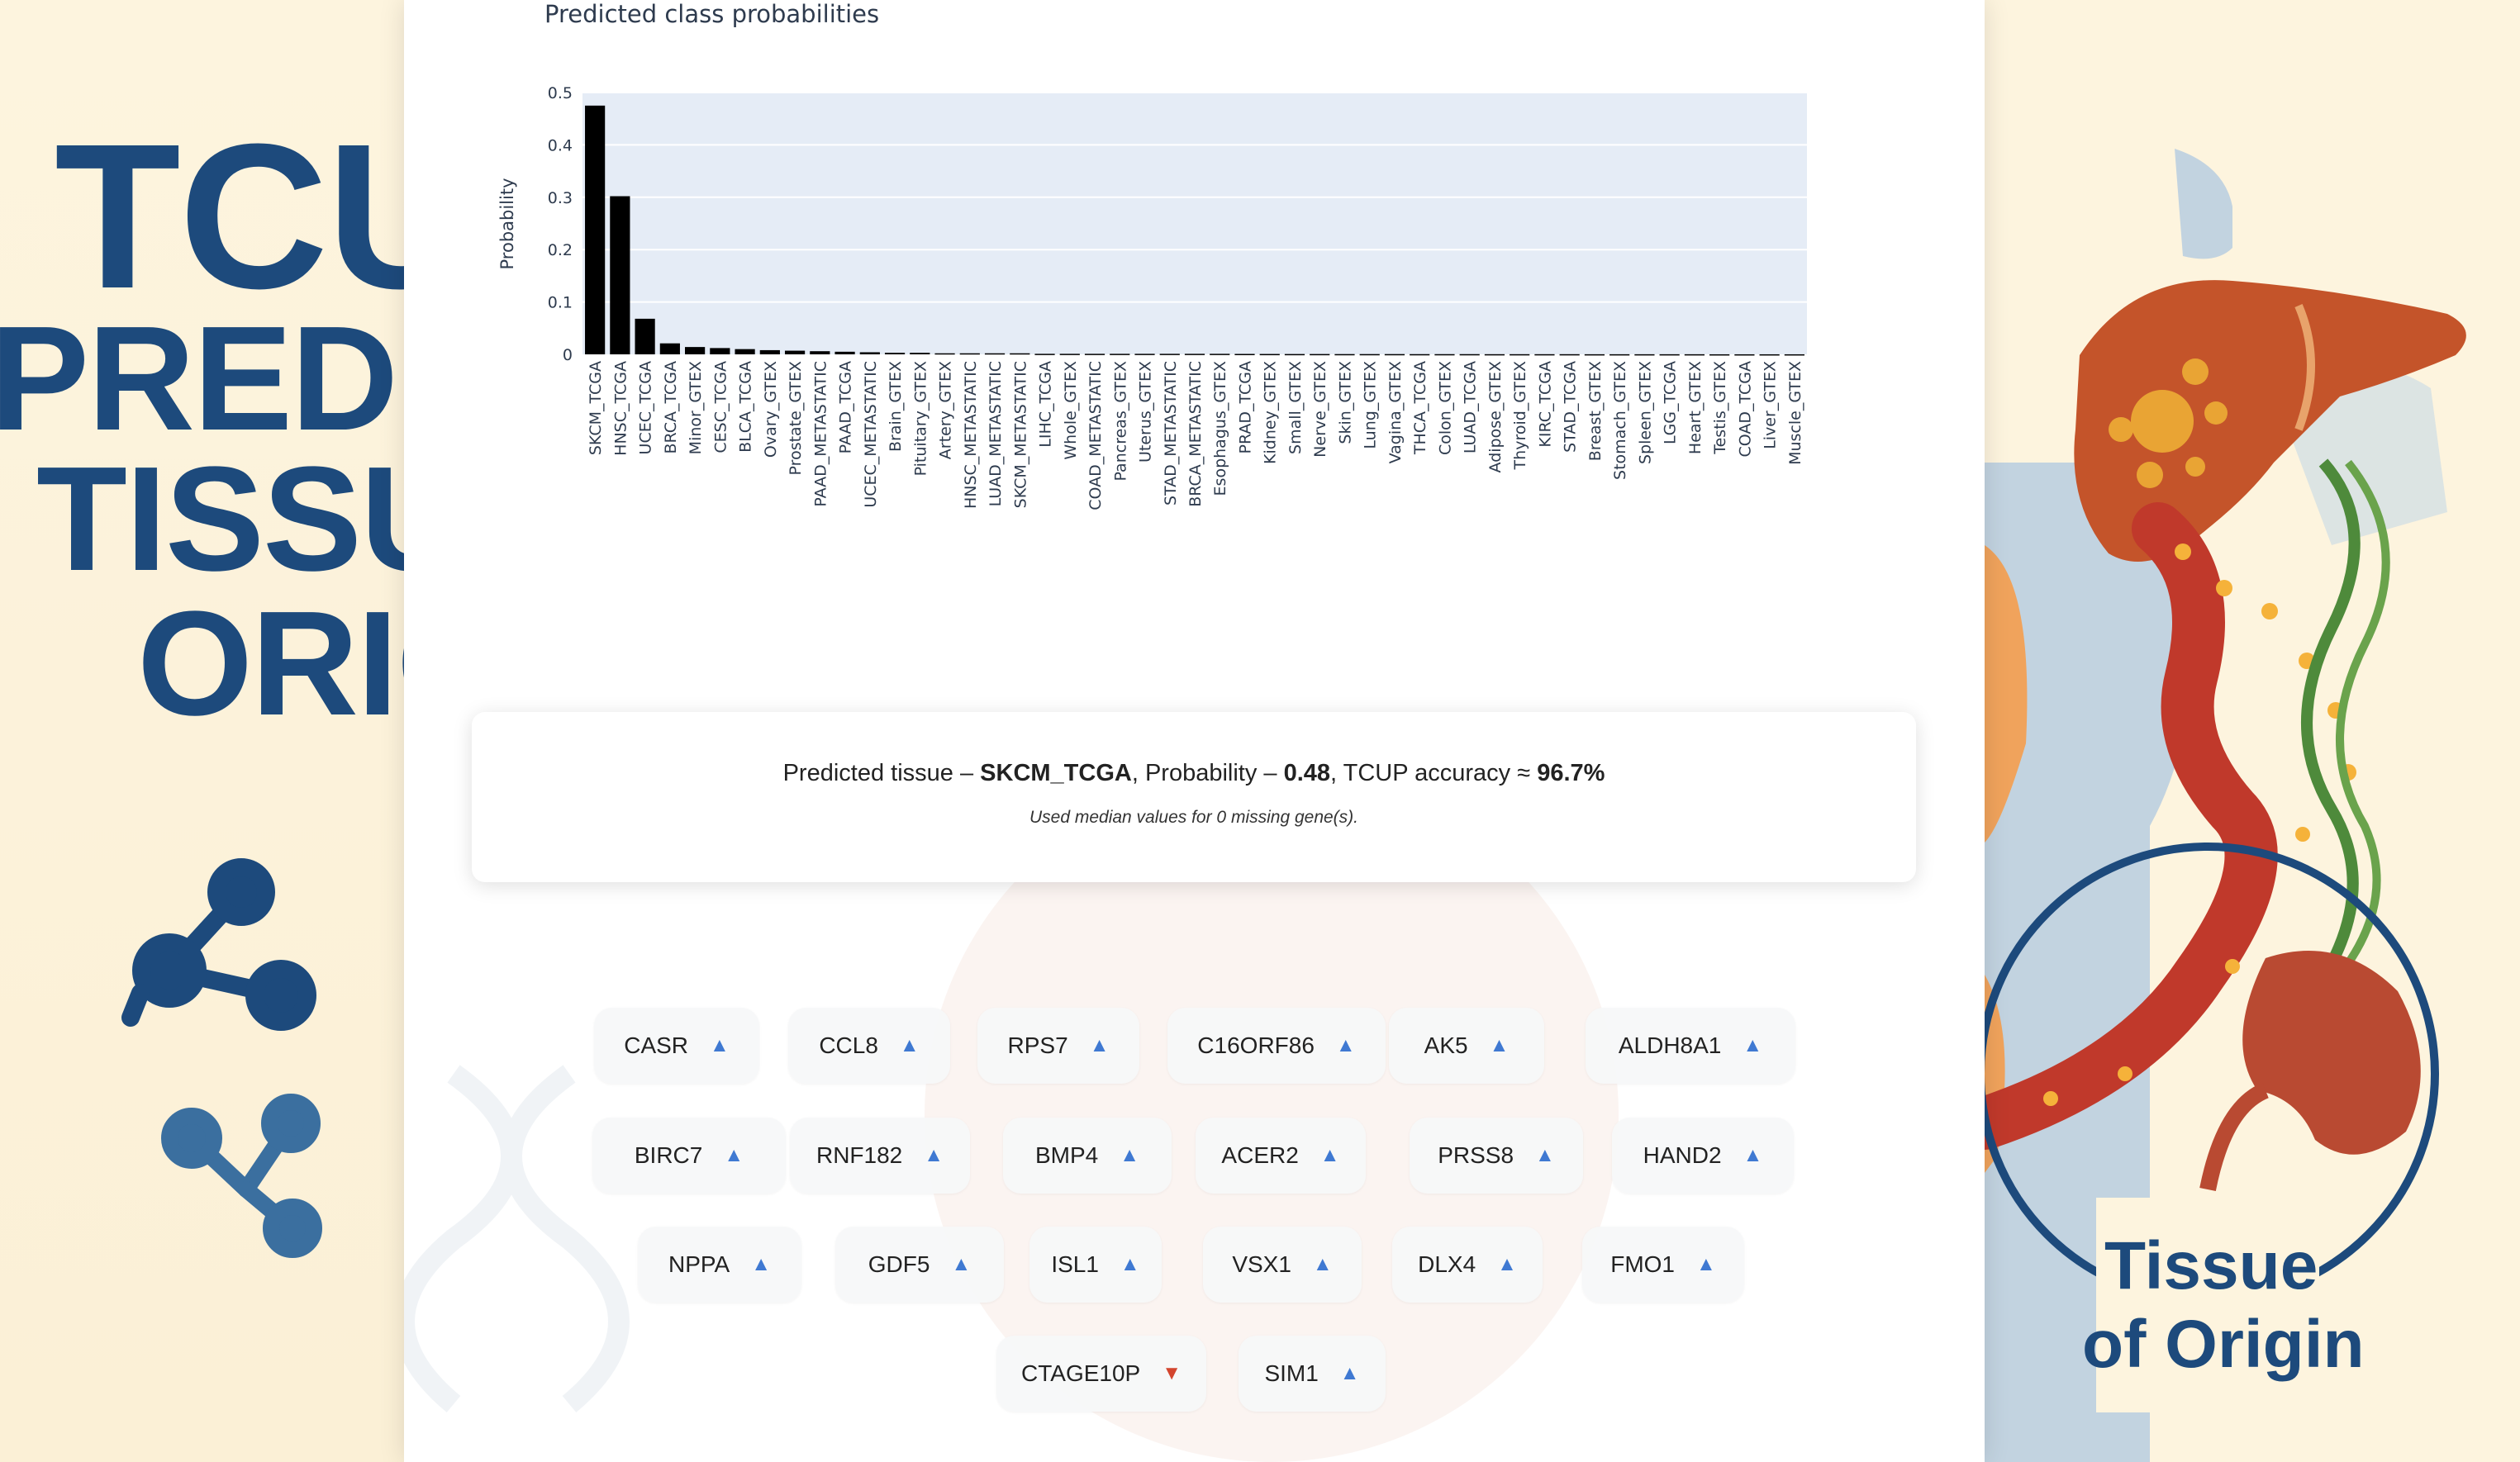 The width and height of the screenshot is (2520, 1462). I want to click on gene-chip-hand2: HAND2 ▲, so click(1703, 1156).